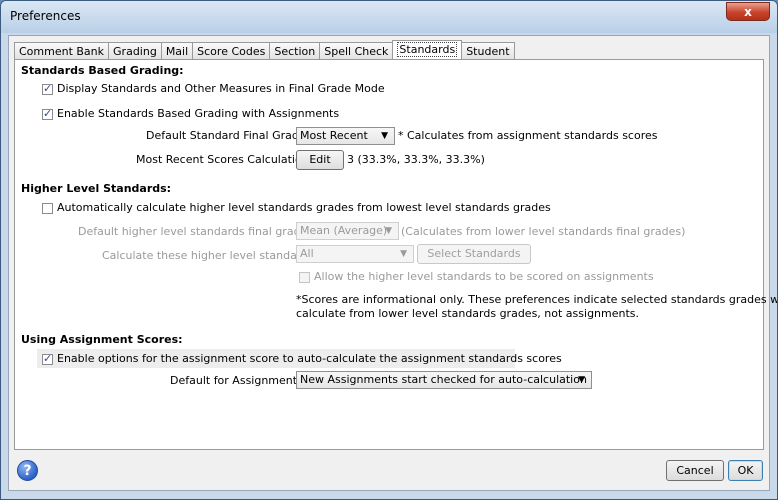 The image size is (778, 500). I want to click on ok-button: OK, so click(745, 470).